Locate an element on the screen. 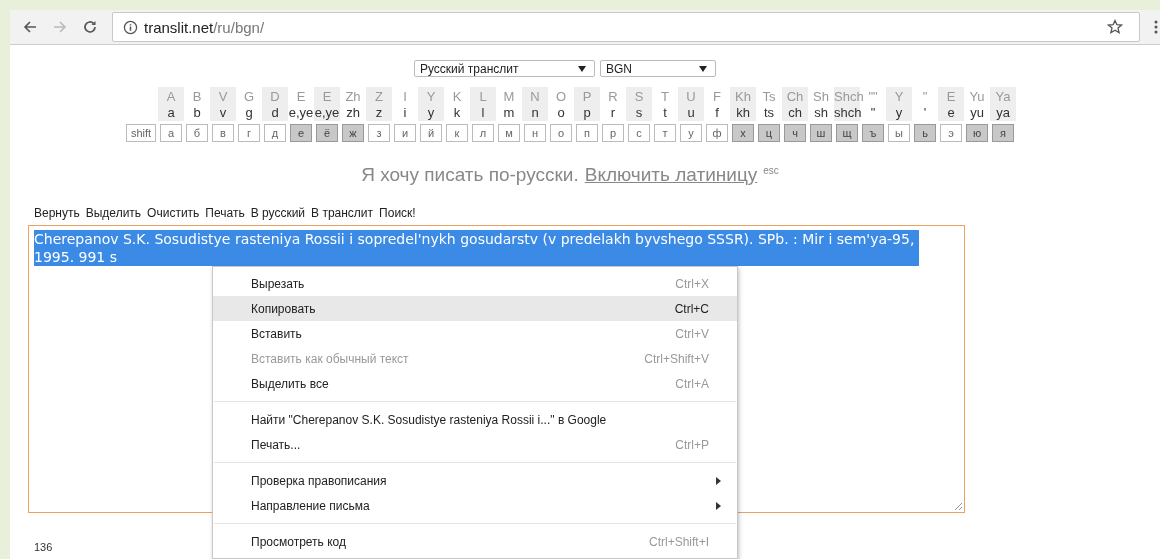 This screenshot has height=559, width=1160. latin-lower: ' is located at coordinates (925, 113).